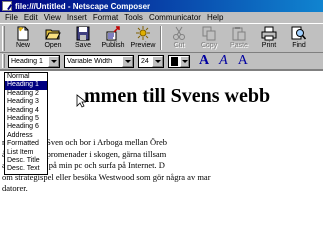  I want to click on style-option: List Item, so click(26, 153).